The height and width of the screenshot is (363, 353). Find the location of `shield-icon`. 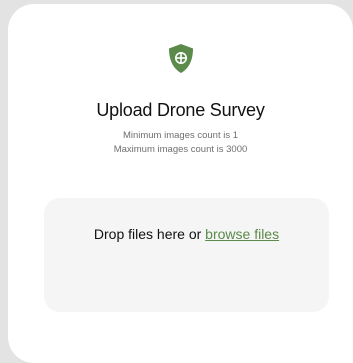

shield-icon is located at coordinates (181, 59).